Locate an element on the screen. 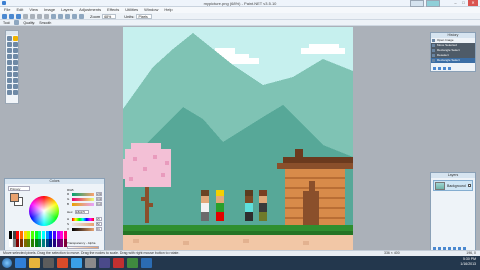 This screenshot has width=480, height=270. tools-panel is located at coordinates (12, 67).